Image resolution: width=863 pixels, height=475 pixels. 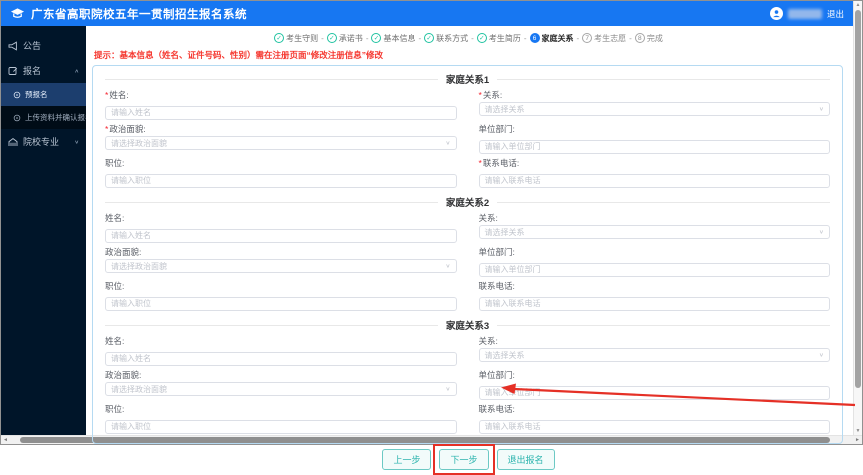 I want to click on scroll-right-arrow: ►, so click(x=857, y=440).